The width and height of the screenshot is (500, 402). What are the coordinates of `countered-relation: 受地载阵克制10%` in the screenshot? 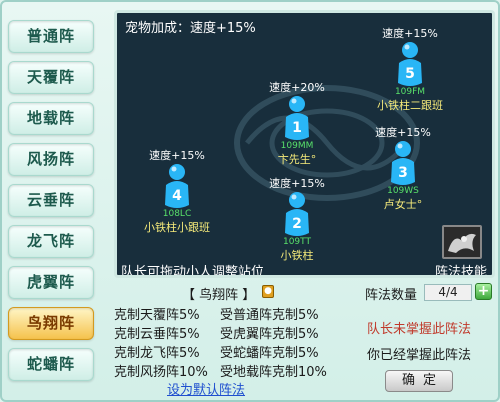 It's located at (273, 372).